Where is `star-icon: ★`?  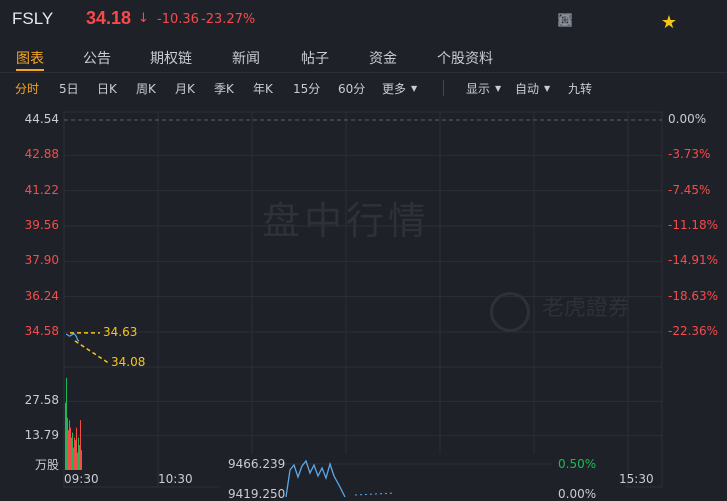 star-icon: ★ is located at coordinates (669, 22).